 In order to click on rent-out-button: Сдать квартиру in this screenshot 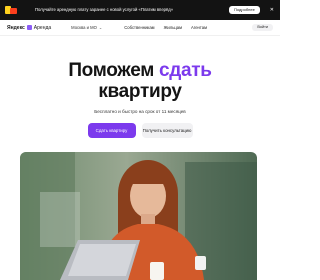, I will do `click(111, 130)`.